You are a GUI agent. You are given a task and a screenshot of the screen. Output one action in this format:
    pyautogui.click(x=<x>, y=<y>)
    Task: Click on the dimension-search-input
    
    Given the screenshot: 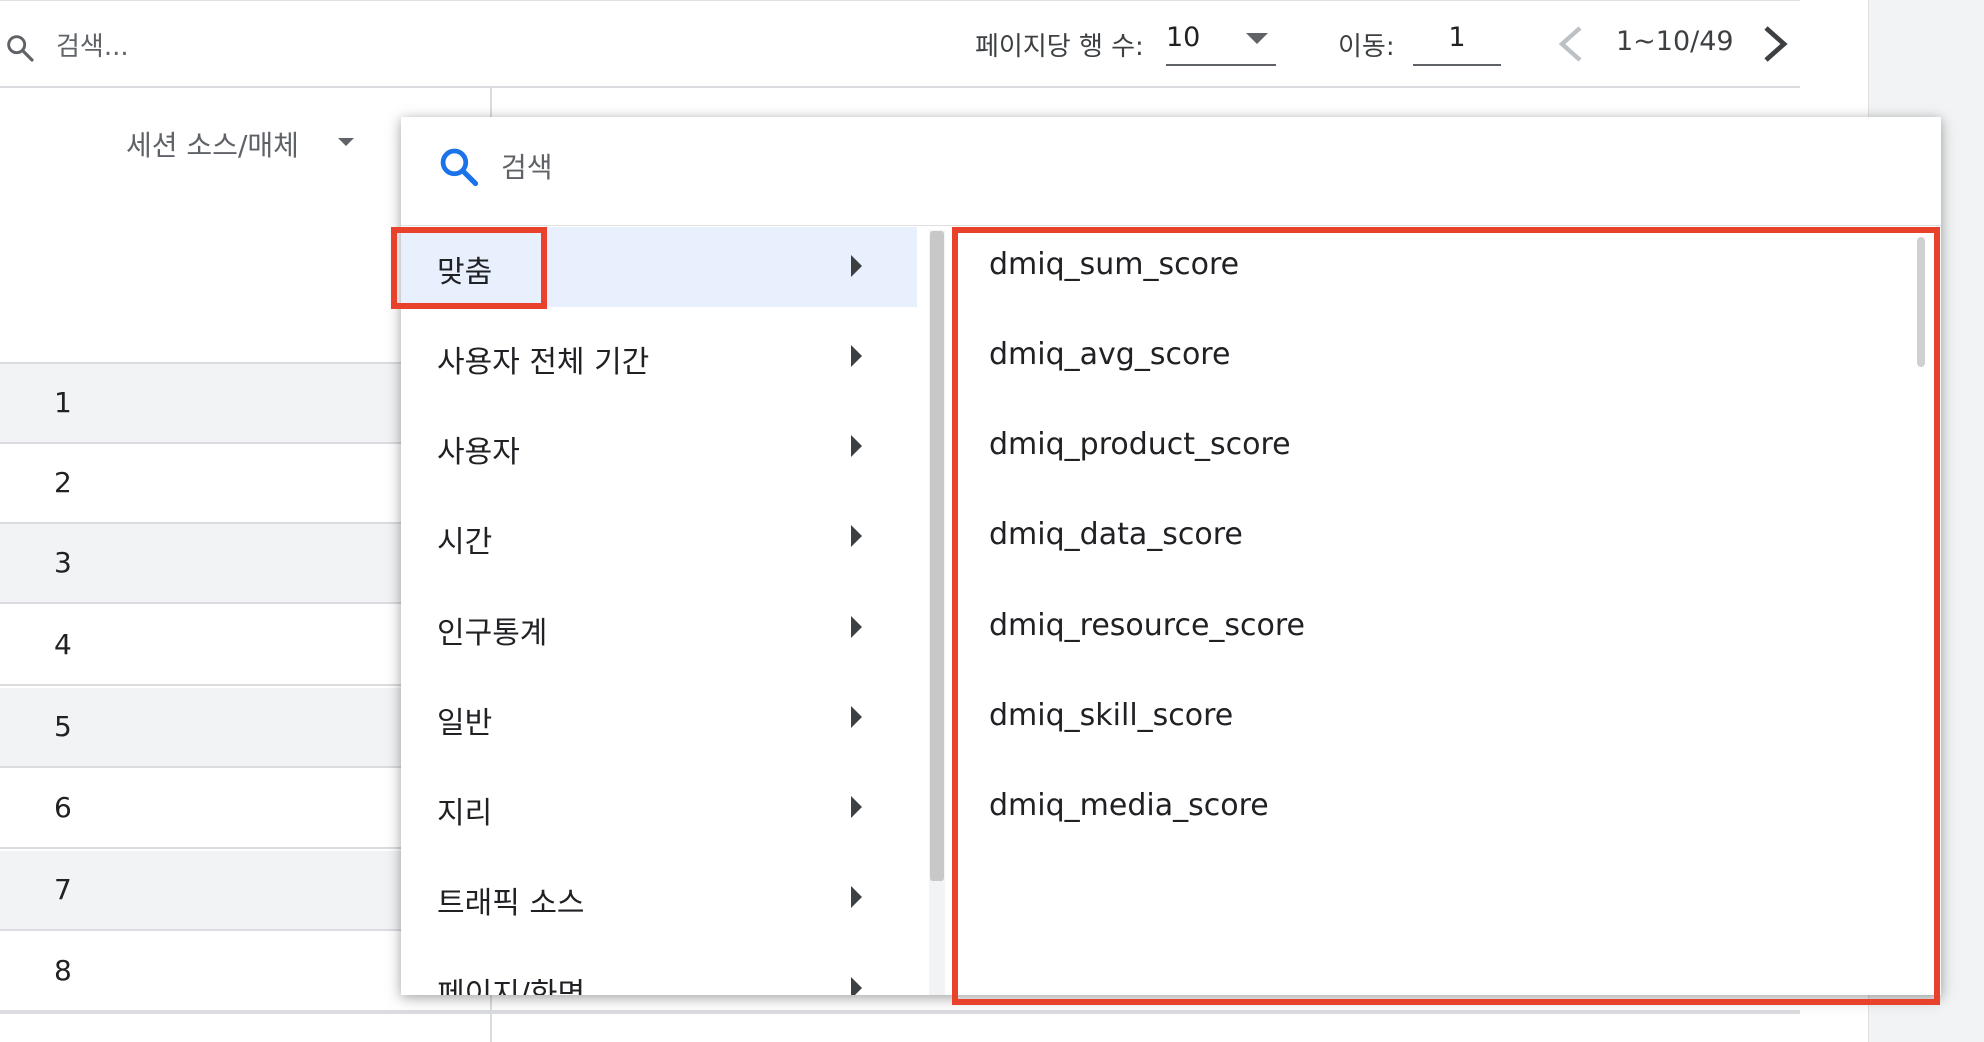 What is the action you would take?
    pyautogui.click(x=1151, y=167)
    